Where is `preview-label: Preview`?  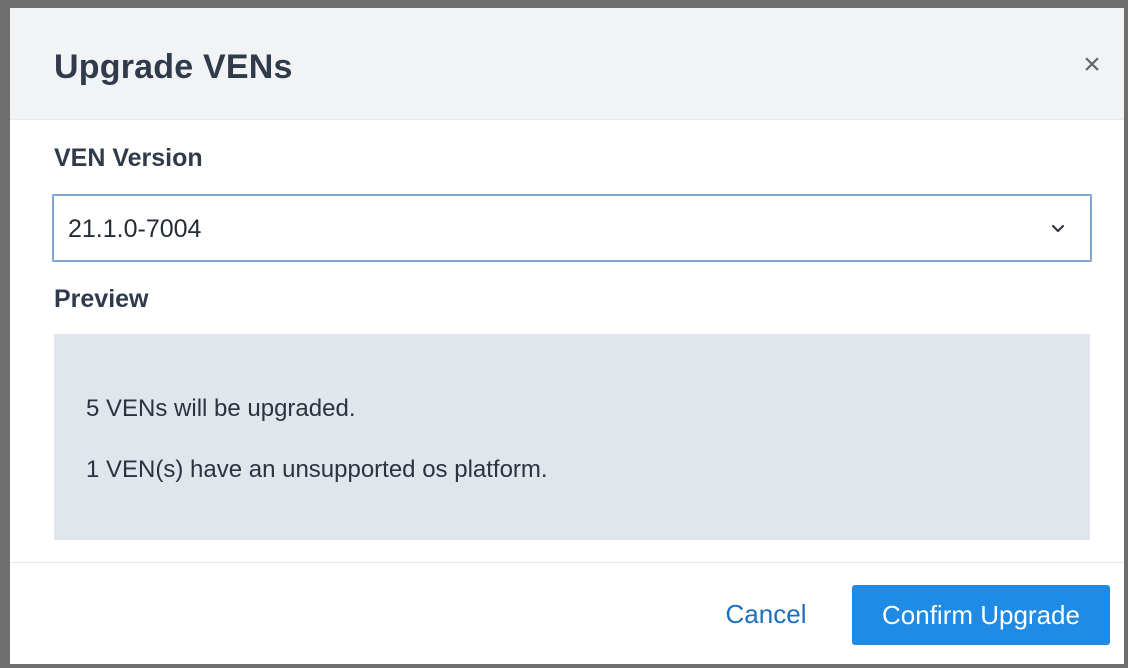 preview-label: Preview is located at coordinates (101, 299).